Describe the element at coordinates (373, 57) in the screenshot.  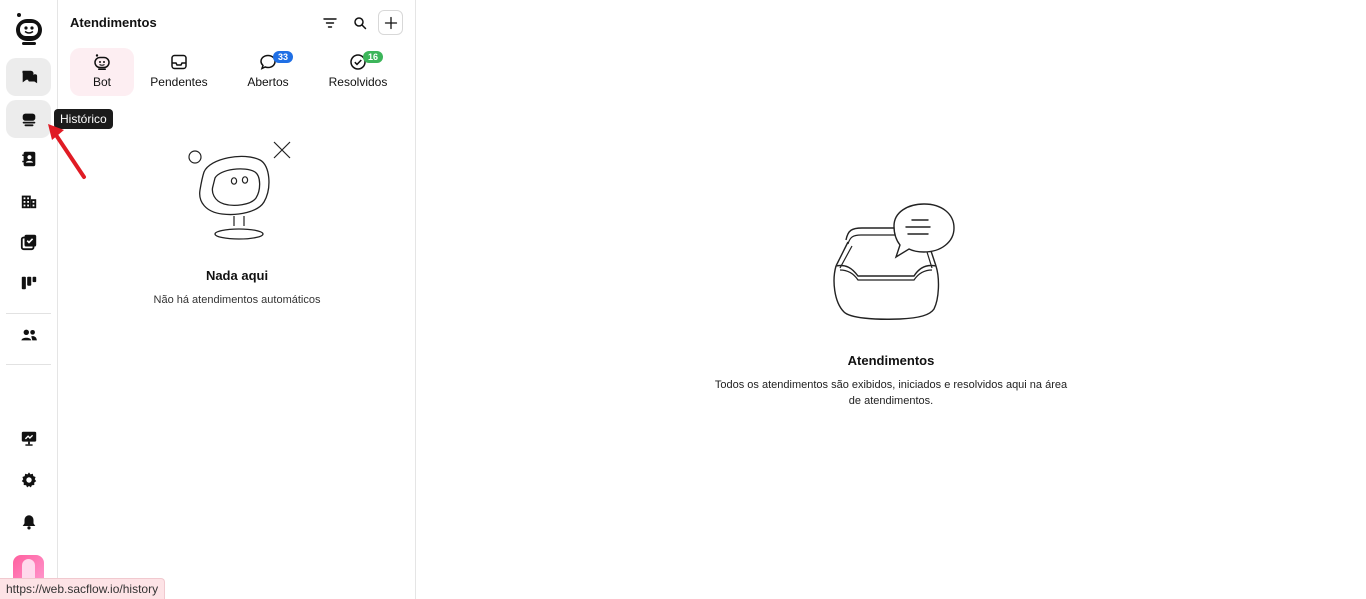
I see `resolvidos-count-badge: 16` at that location.